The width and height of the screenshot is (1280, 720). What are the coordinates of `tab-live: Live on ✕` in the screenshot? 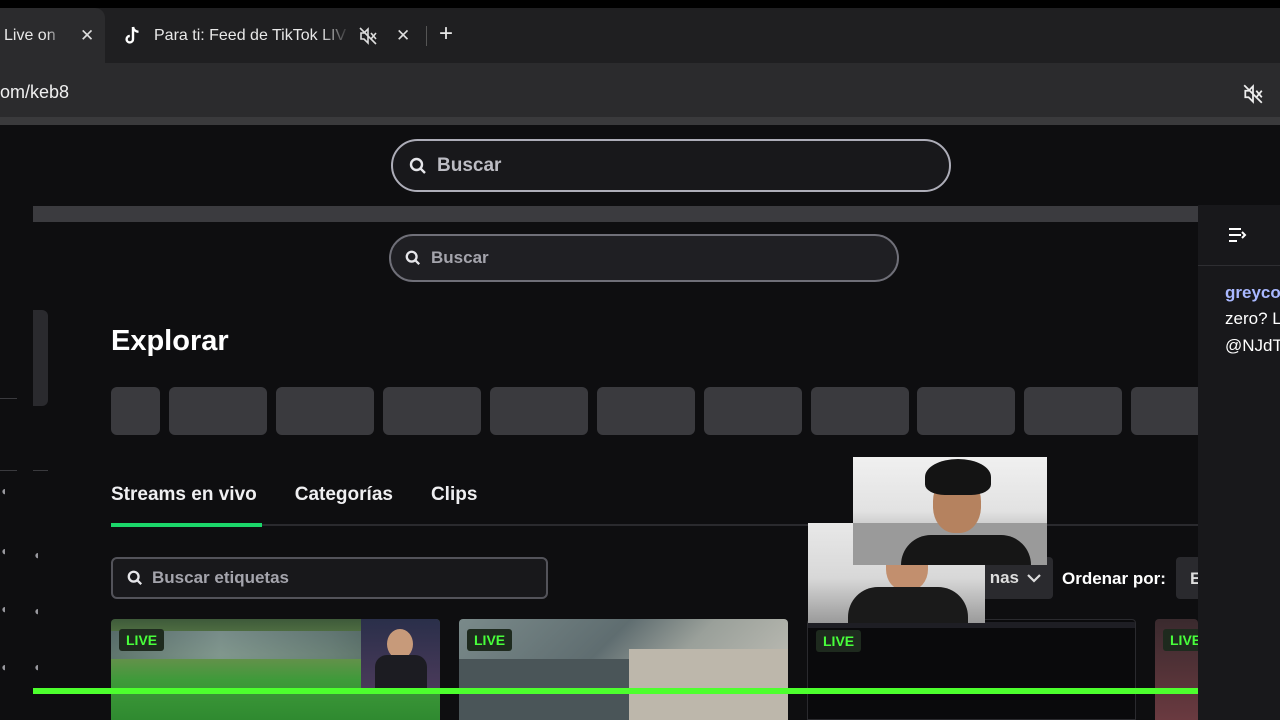 It's located at (52, 35).